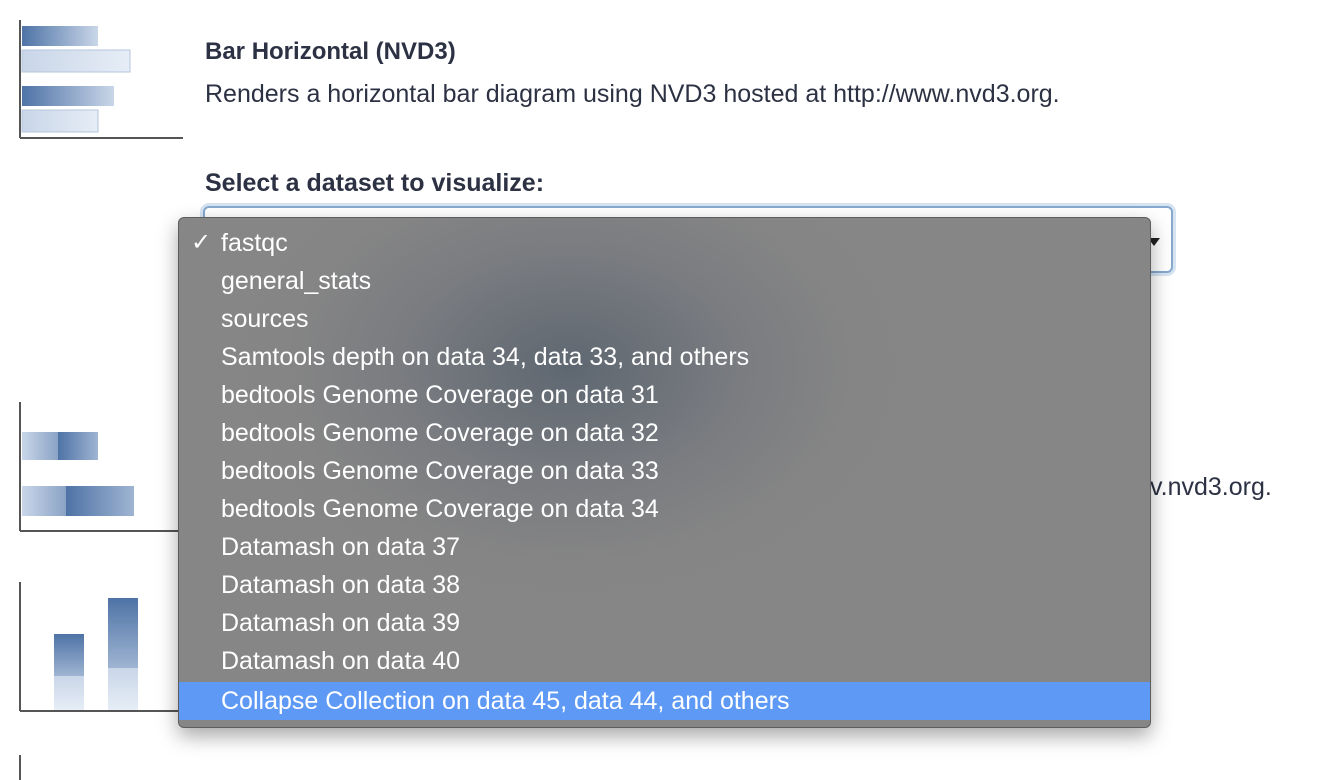 Image resolution: width=1330 pixels, height=780 pixels. I want to click on dropdown-option: Datamash on data 37, so click(664, 547).